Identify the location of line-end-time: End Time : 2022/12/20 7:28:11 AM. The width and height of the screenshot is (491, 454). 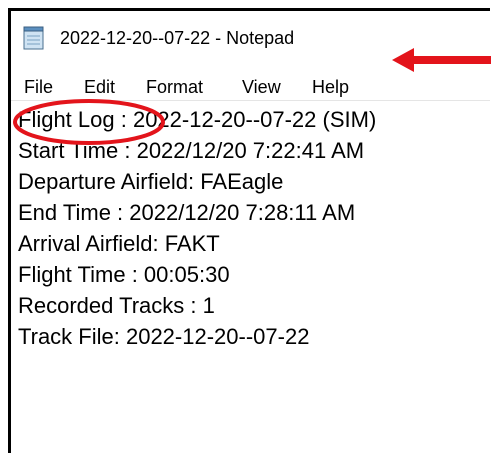
(187, 212).